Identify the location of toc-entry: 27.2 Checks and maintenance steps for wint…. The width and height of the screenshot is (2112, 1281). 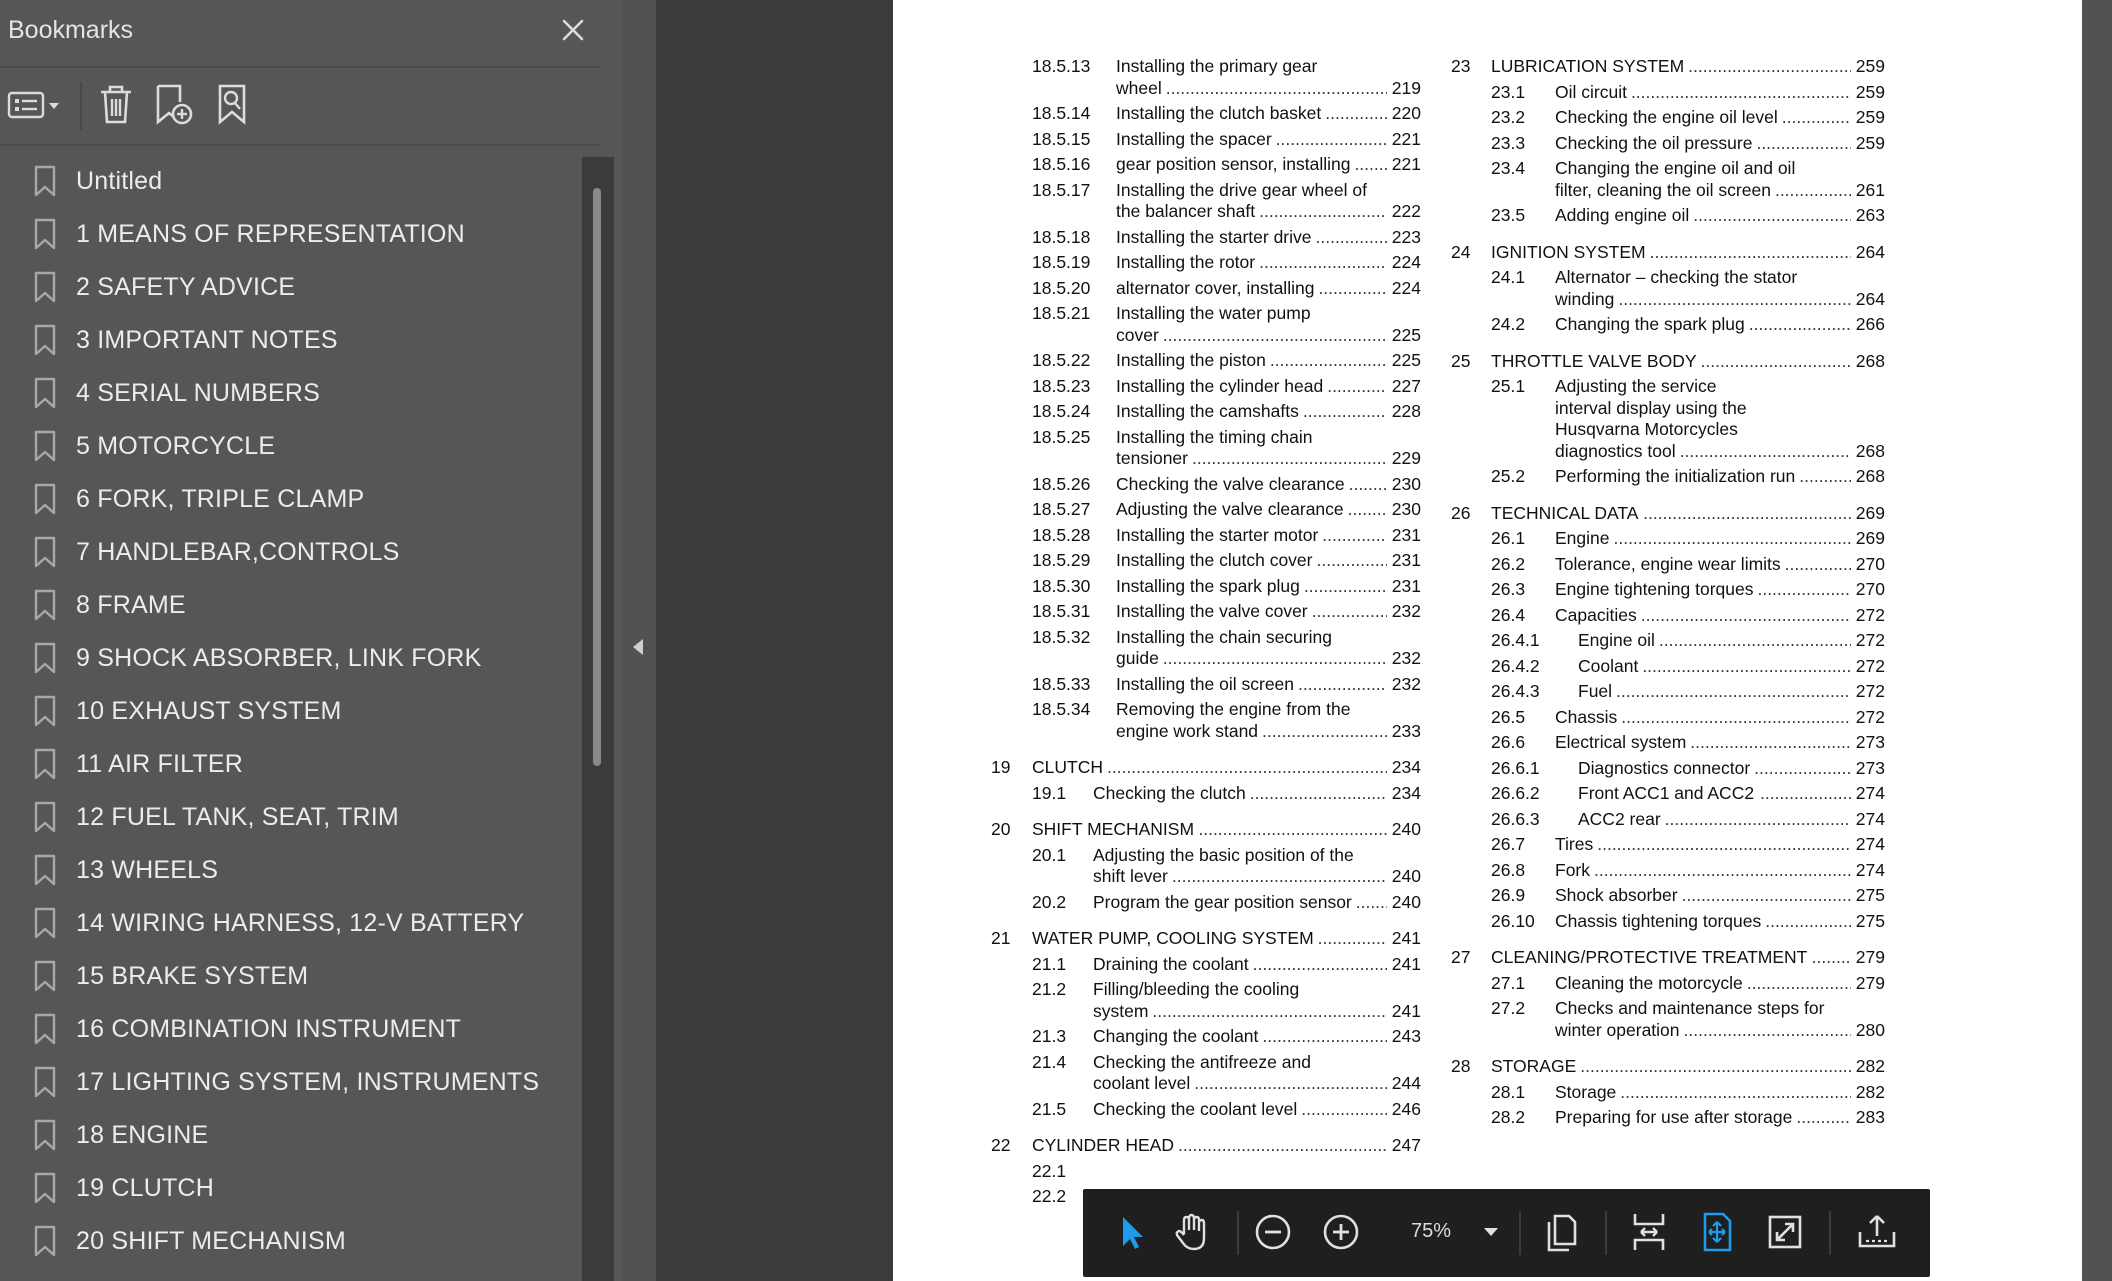
(1487, 1018).